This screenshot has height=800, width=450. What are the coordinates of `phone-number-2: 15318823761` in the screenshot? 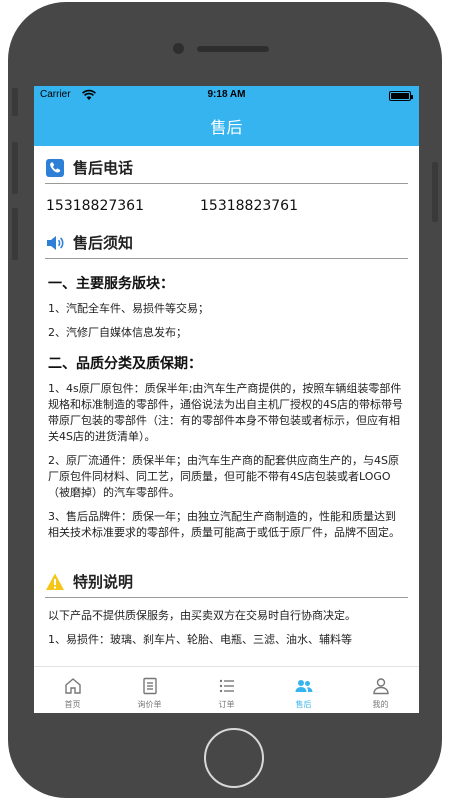 It's located at (249, 206).